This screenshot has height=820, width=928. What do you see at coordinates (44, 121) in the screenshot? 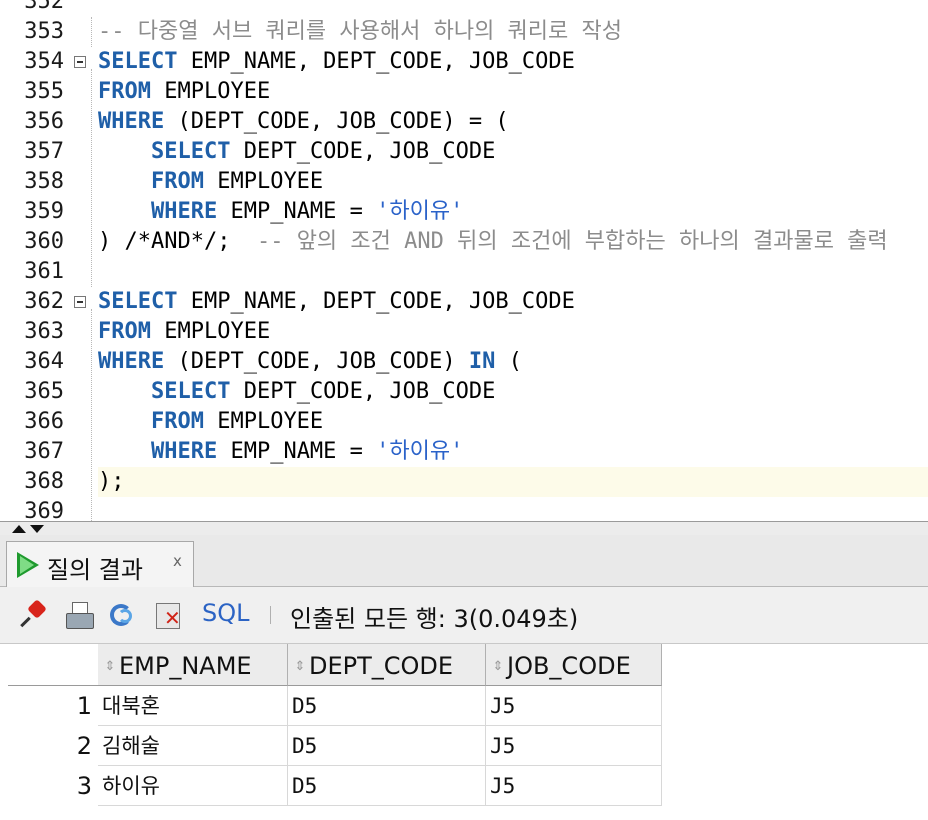
I see `line-number: 356` at bounding box center [44, 121].